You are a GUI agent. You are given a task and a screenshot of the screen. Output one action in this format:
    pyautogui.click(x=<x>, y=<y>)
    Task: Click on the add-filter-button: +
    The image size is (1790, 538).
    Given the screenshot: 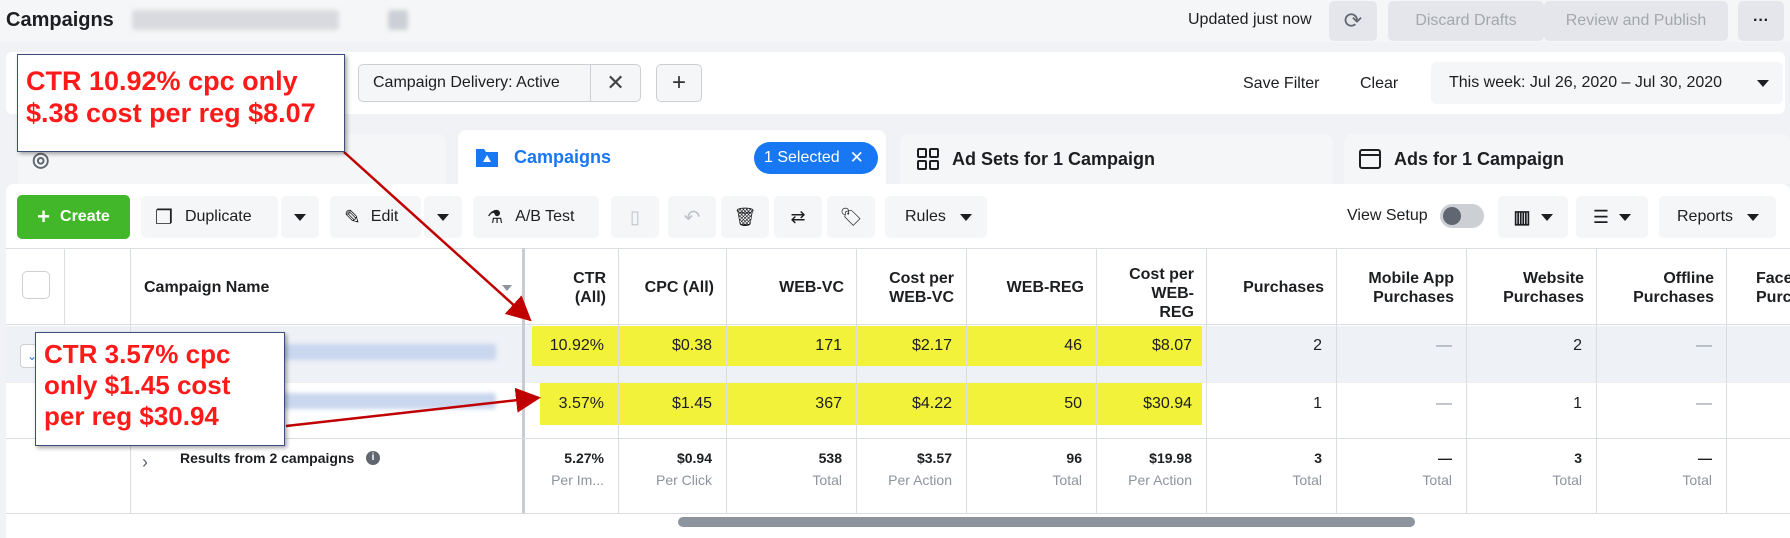 What is the action you would take?
    pyautogui.click(x=679, y=83)
    